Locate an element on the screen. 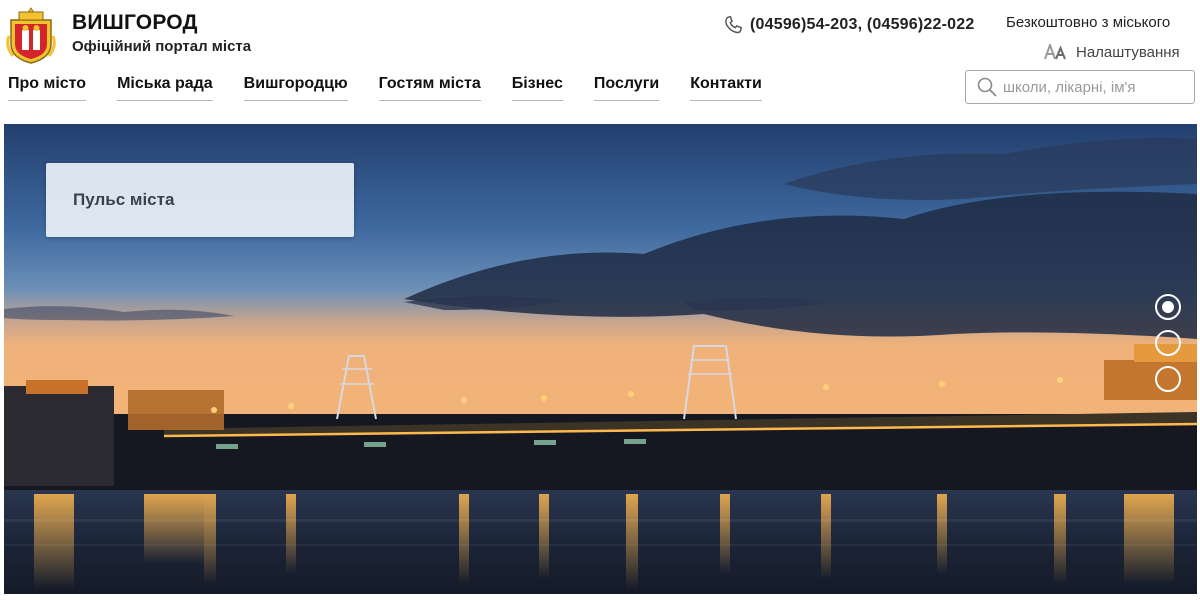 Image resolution: width=1200 pixels, height=600 pixels. settings-button: Налаштування is located at coordinates (1112, 52).